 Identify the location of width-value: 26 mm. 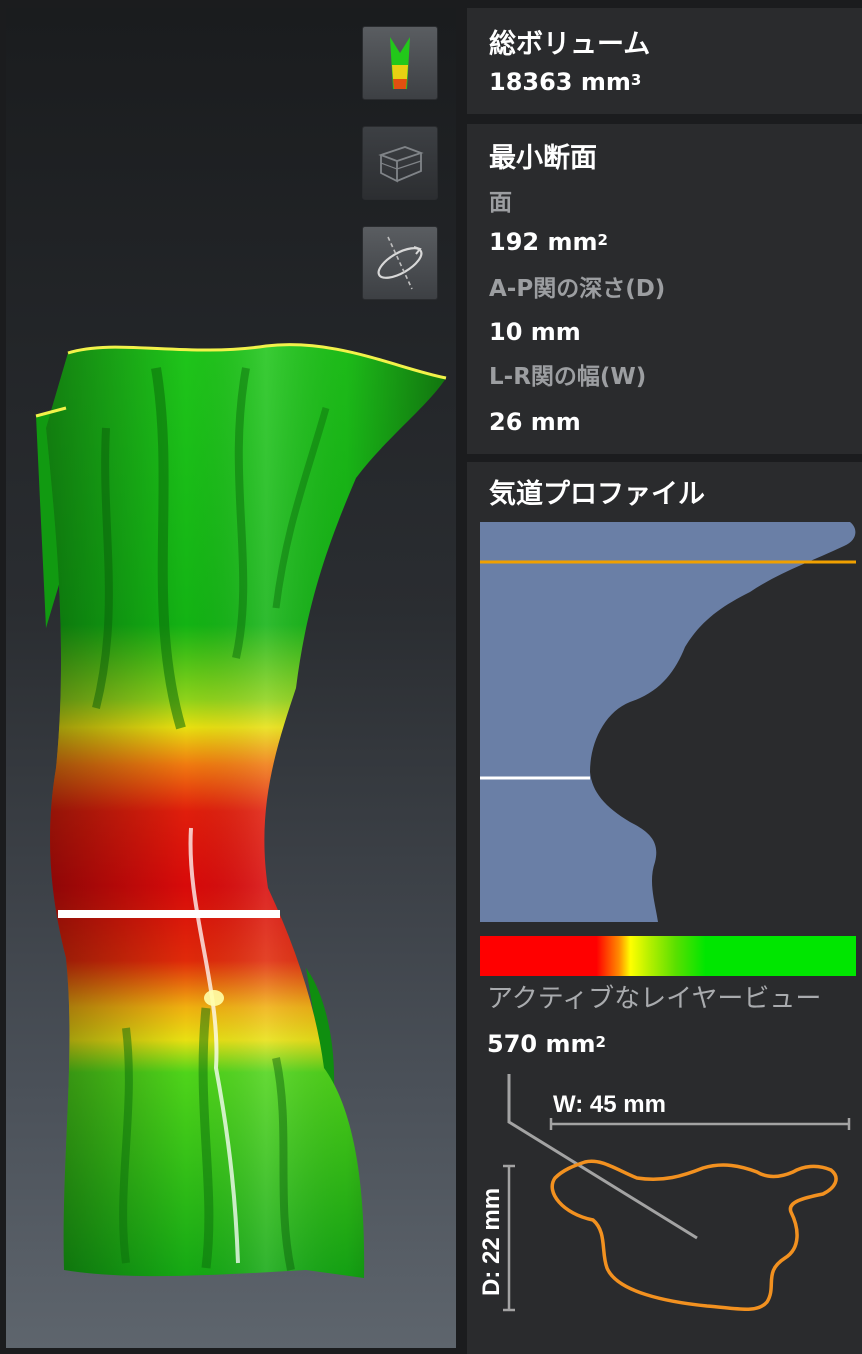
(535, 422).